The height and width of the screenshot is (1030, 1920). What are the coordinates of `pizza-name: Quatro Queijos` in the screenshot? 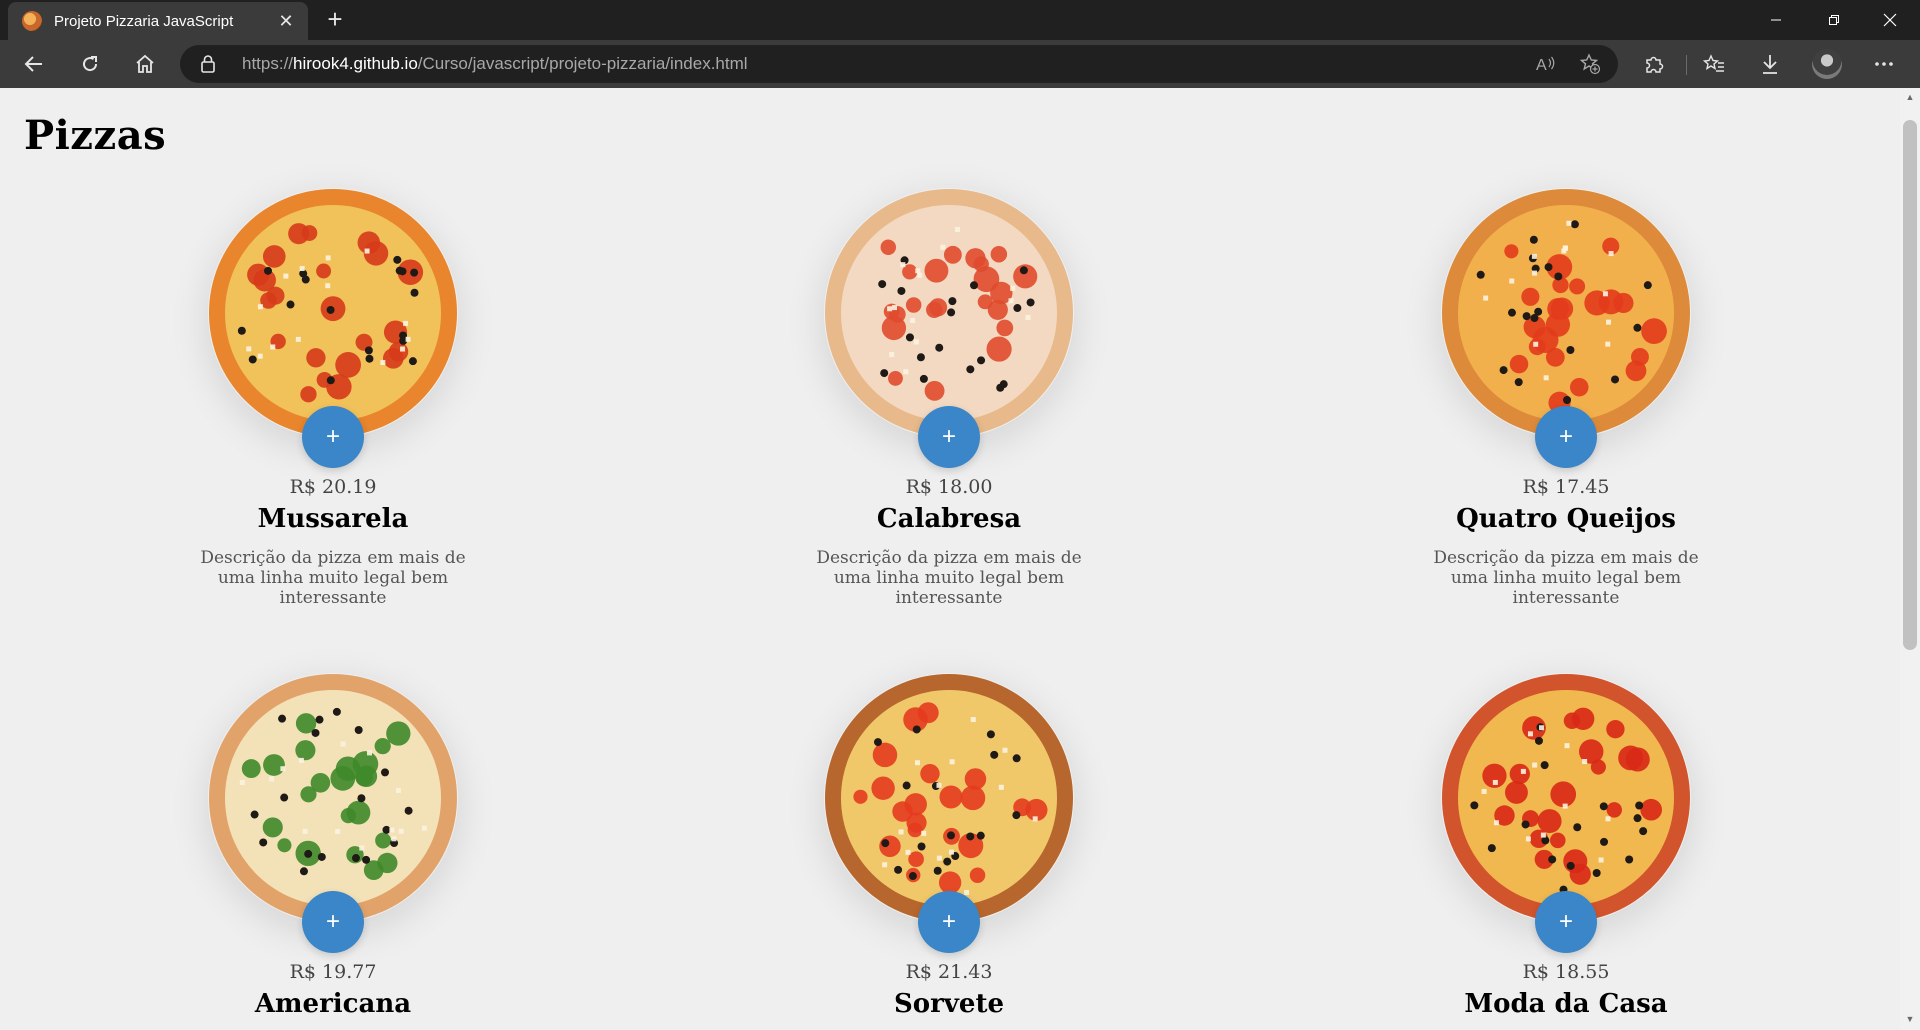 It's located at (1566, 519).